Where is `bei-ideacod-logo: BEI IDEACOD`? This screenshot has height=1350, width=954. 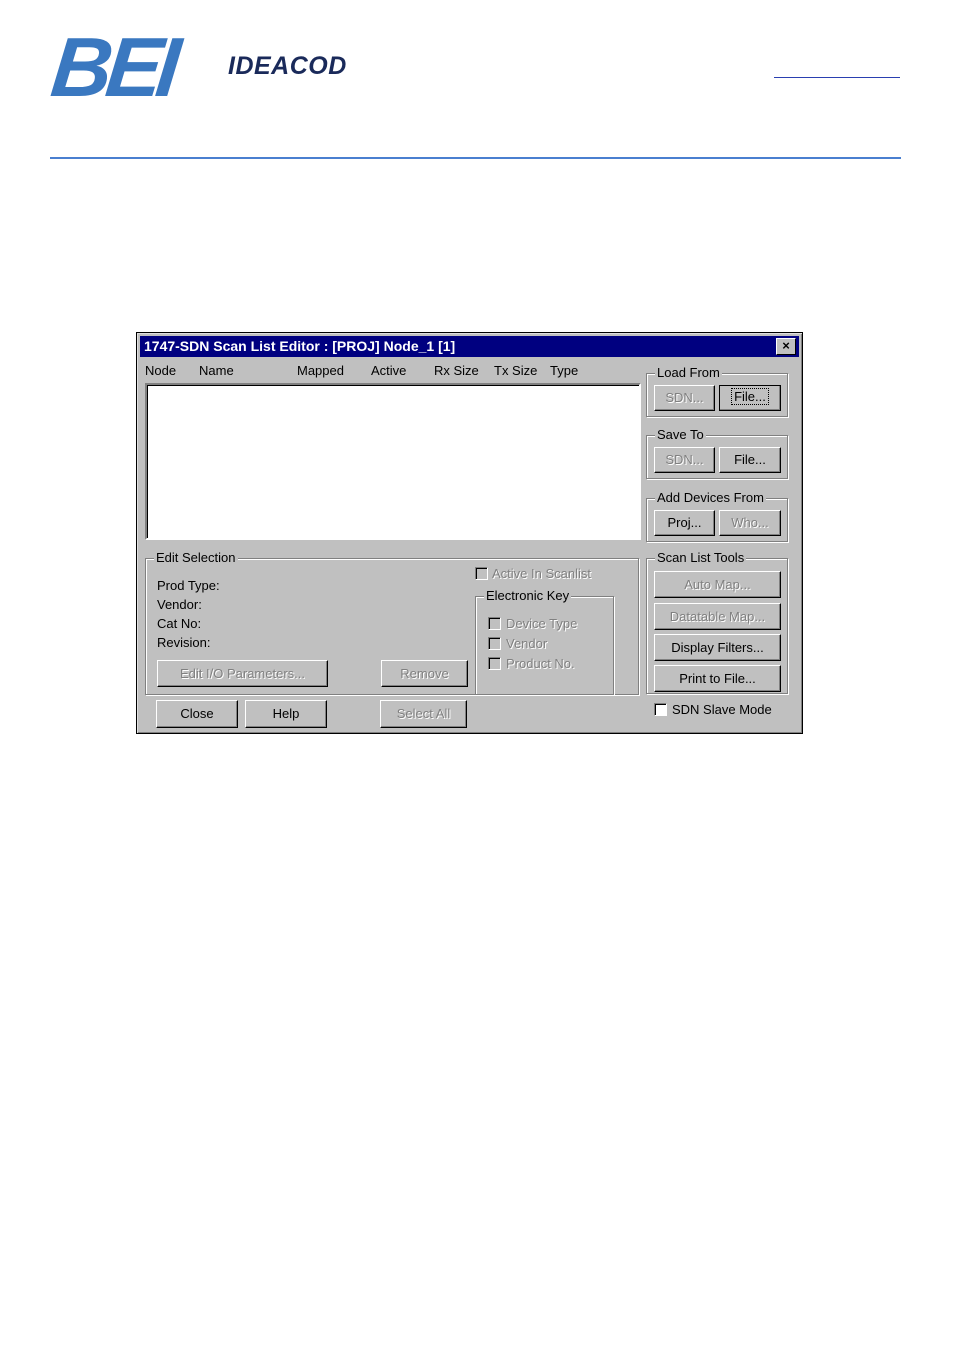
bei-ideacod-logo: BEI IDEACOD is located at coordinates (209, 67).